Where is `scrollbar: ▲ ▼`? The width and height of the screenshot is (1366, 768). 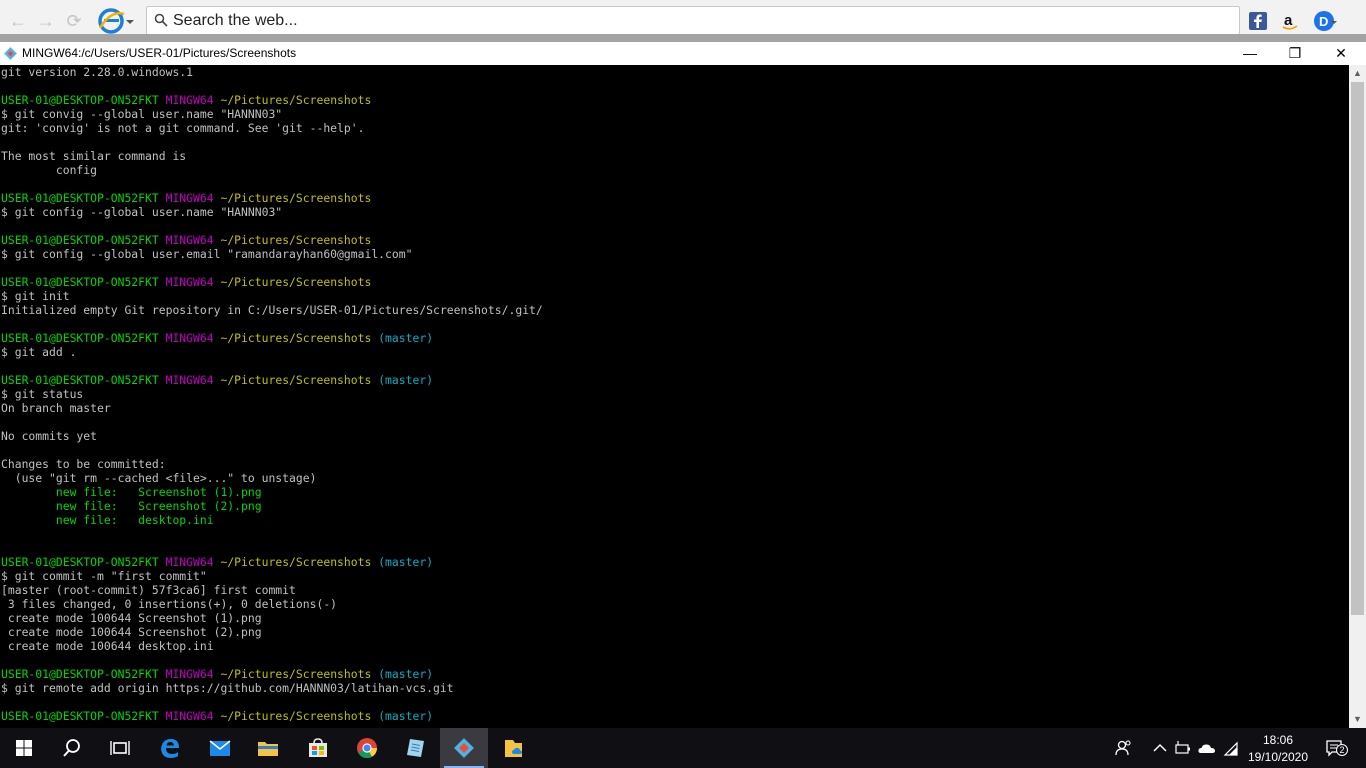 scrollbar: ▲ ▼ is located at coordinates (1357, 396).